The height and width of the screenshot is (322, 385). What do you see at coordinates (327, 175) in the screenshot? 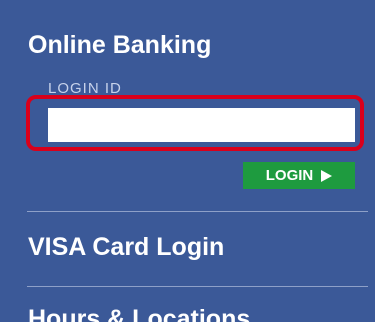
I see `play-icon` at bounding box center [327, 175].